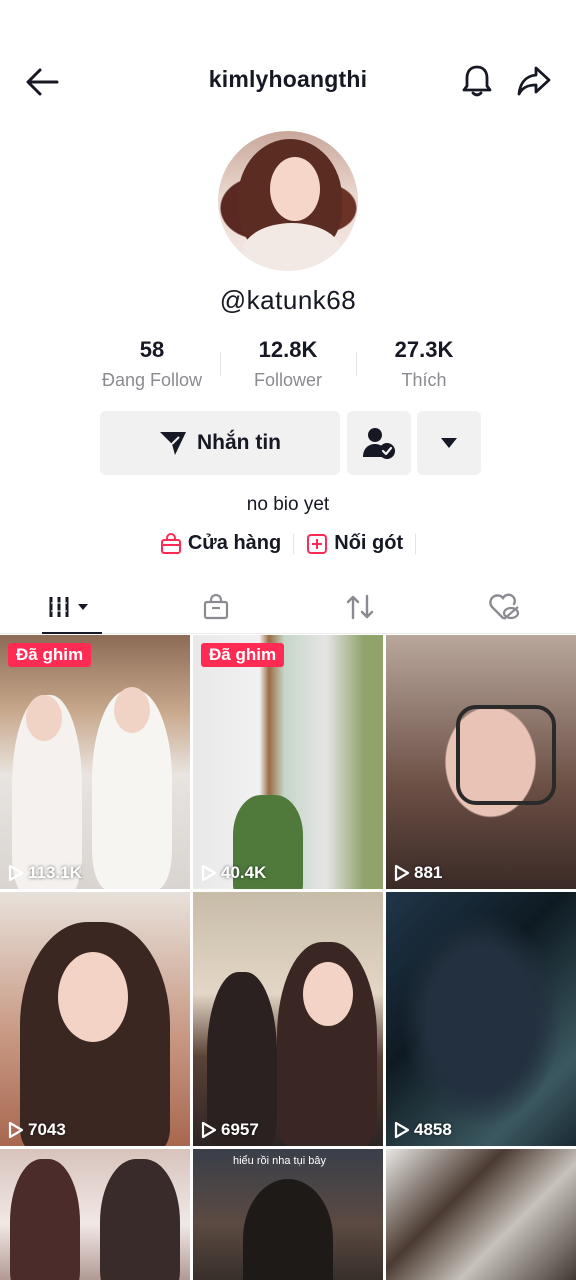 The image size is (576, 1280). What do you see at coordinates (279, 1161) in the screenshot?
I see `video-caption: hiểu rồi nha tụi bây` at bounding box center [279, 1161].